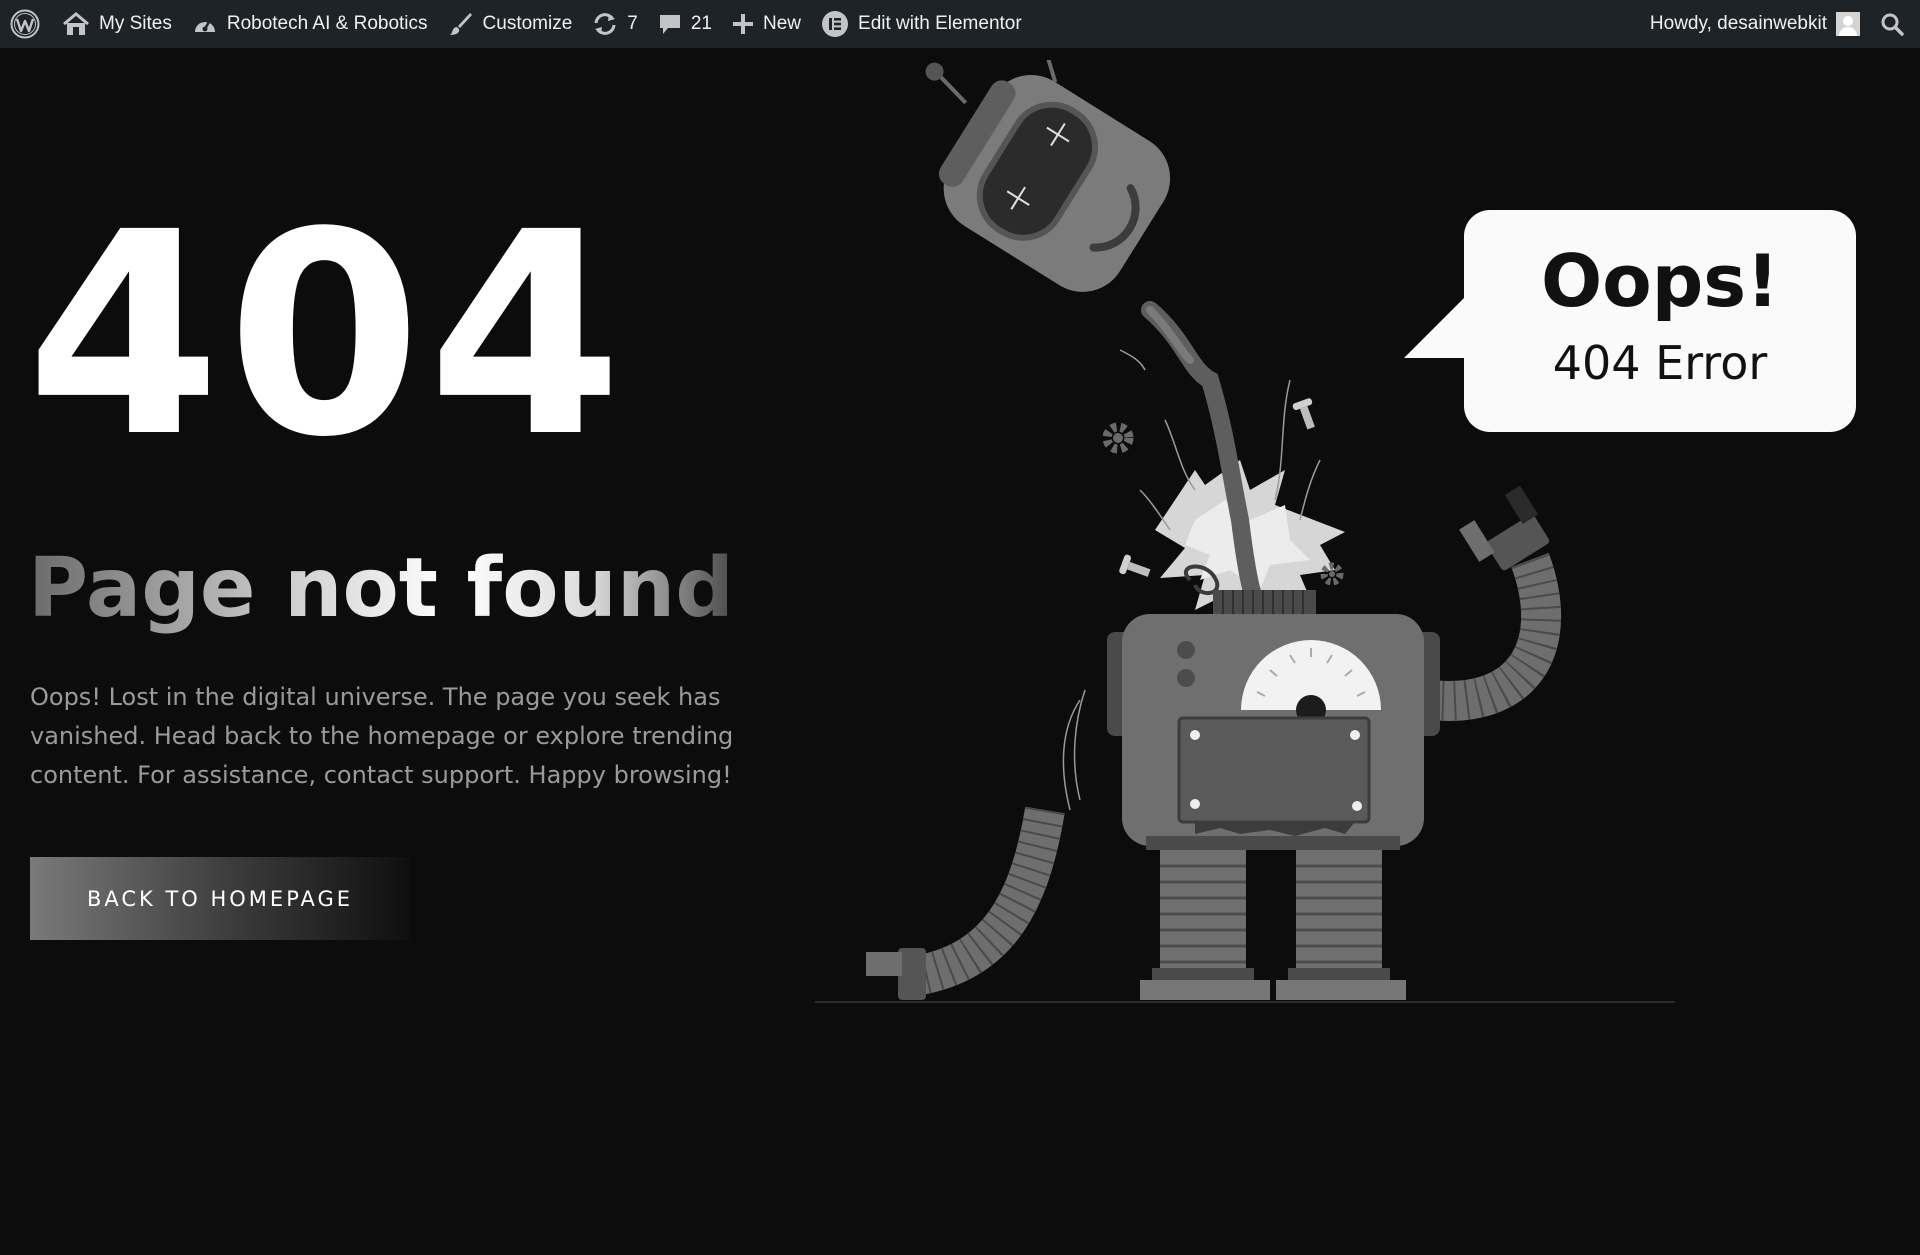  What do you see at coordinates (1660, 363) in the screenshot?
I see `bubble-subtitle: 404 Error` at bounding box center [1660, 363].